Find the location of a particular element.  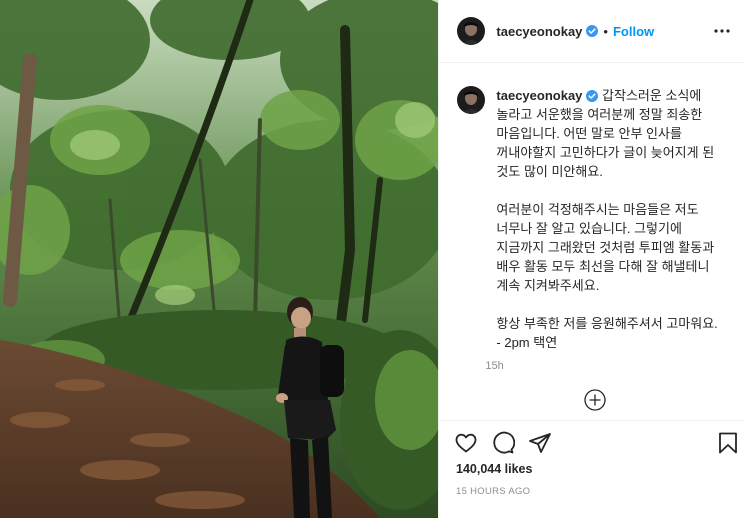

caption-username: taecyeonokay is located at coordinates (539, 95).